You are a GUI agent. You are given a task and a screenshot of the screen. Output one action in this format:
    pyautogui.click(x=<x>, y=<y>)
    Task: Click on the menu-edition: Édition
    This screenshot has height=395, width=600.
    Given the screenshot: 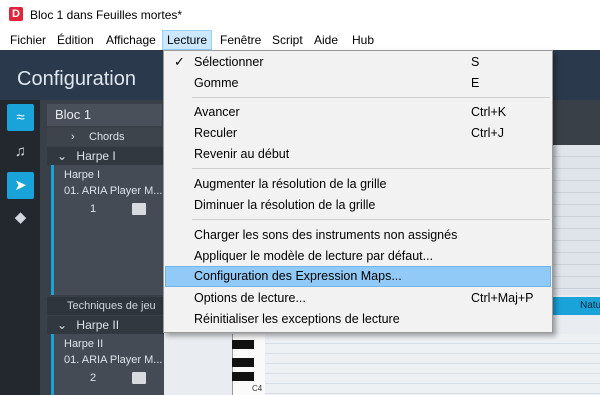 What is the action you would take?
    pyautogui.click(x=75, y=40)
    